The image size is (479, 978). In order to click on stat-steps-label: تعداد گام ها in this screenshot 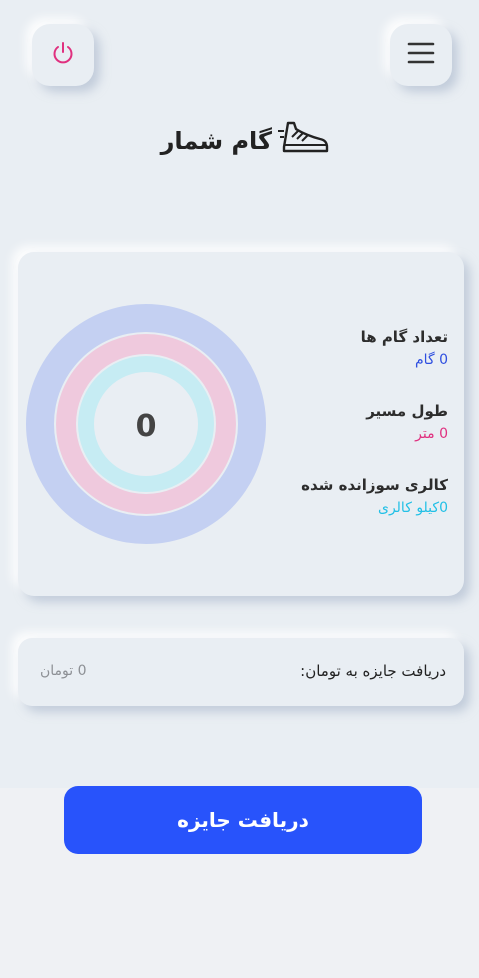, I will do `click(404, 337)`.